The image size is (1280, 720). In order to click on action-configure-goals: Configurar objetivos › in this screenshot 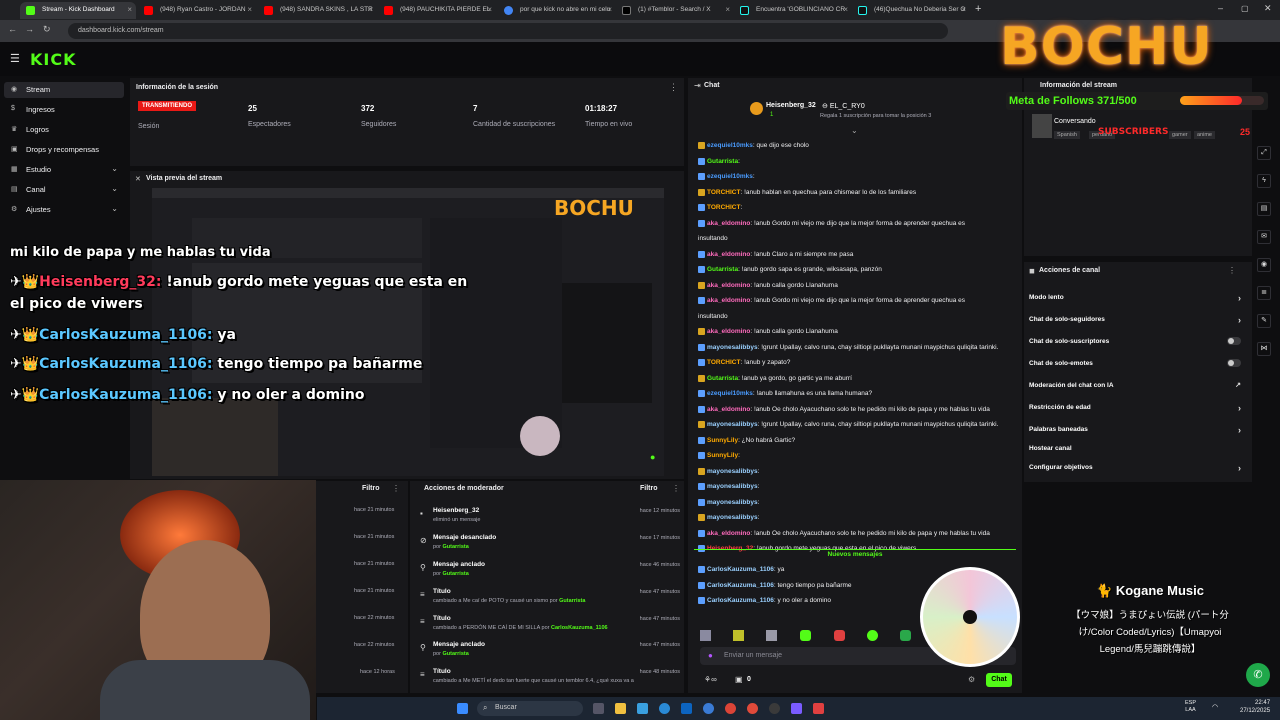, I will do `click(1135, 468)`.